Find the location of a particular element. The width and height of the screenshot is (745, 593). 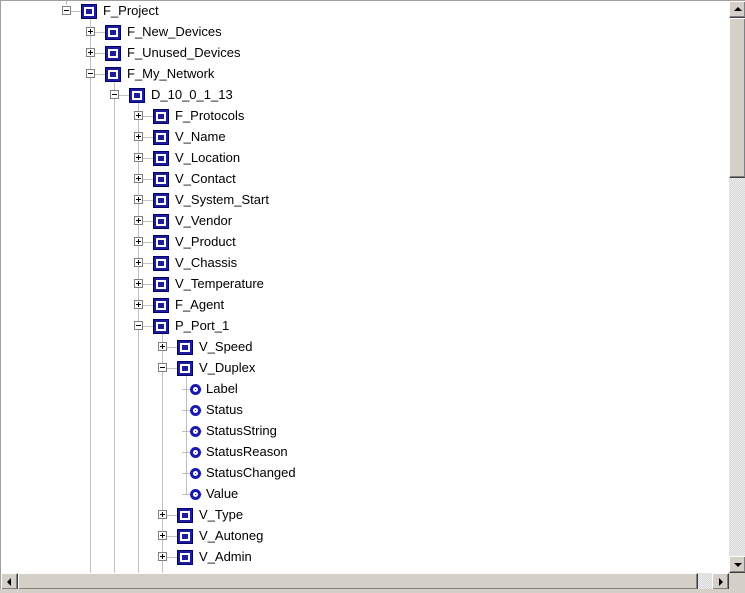

tree-node-item: V_Chassis is located at coordinates (365, 263).